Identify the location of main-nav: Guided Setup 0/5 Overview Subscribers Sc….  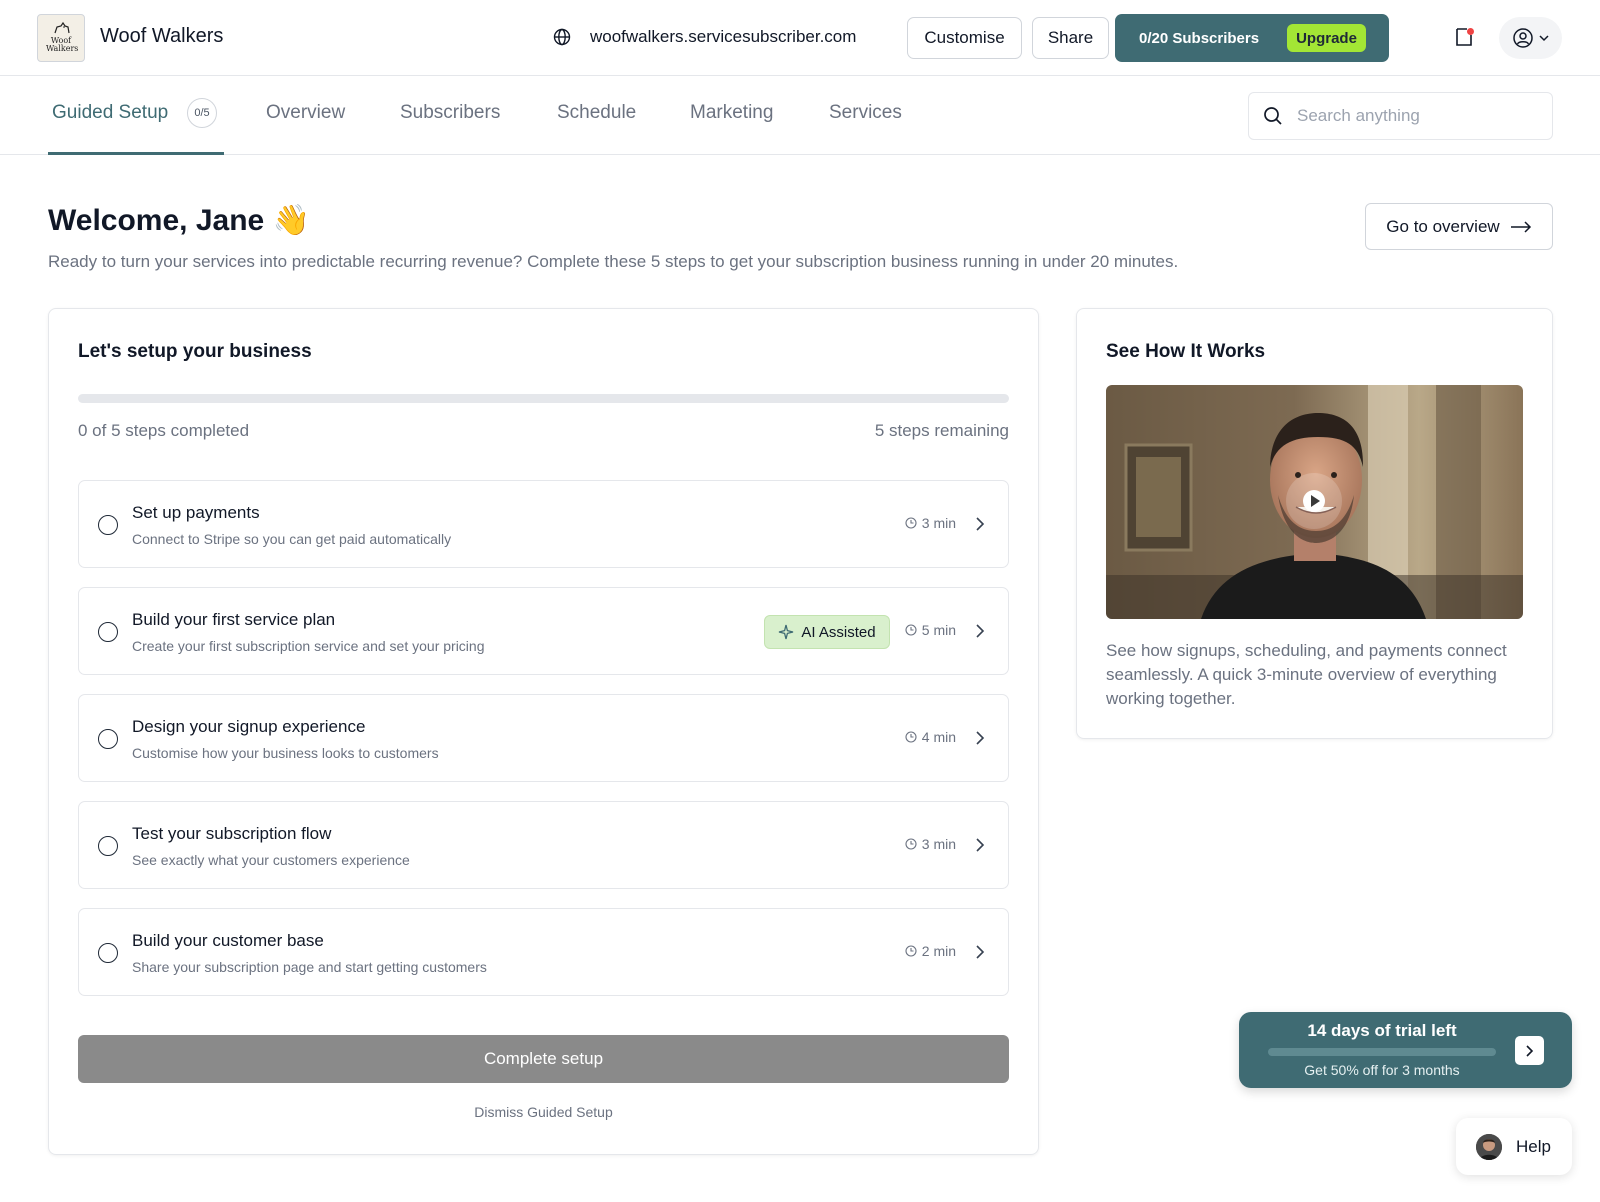
(800, 115).